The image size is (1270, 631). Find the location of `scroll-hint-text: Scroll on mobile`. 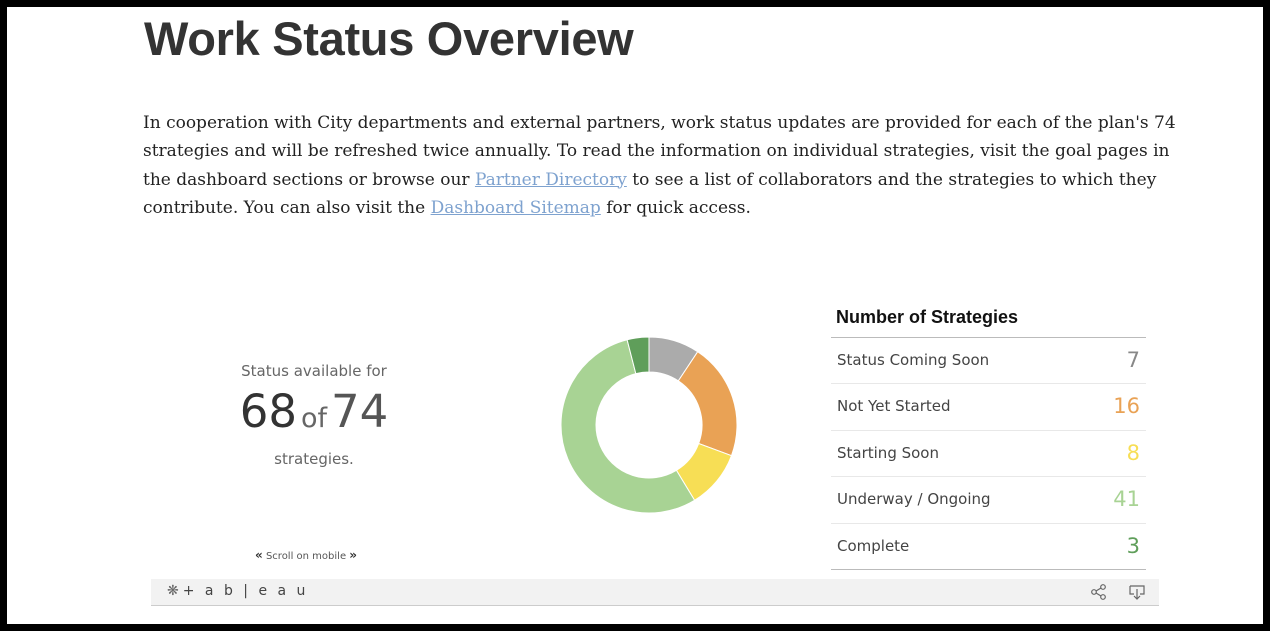

scroll-hint-text: Scroll on mobile is located at coordinates (306, 556).